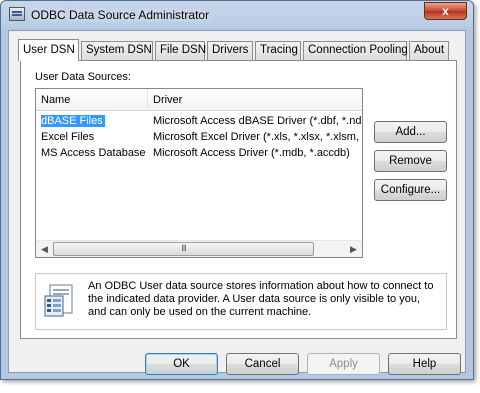 Image resolution: width=480 pixels, height=393 pixels. I want to click on row-name-cell: dBASE Files, so click(95, 121).